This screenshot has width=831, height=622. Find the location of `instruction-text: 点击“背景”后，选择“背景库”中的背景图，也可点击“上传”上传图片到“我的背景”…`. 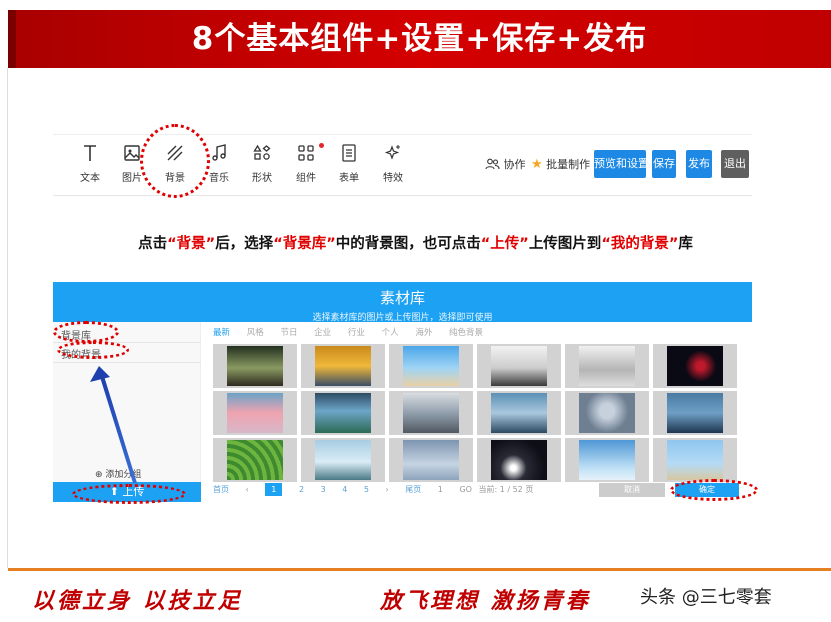

instruction-text: 点击“背景”后，选择“背景库”中的背景图，也可点击“上传”上传图片到“我的背景”… is located at coordinates (415, 242).